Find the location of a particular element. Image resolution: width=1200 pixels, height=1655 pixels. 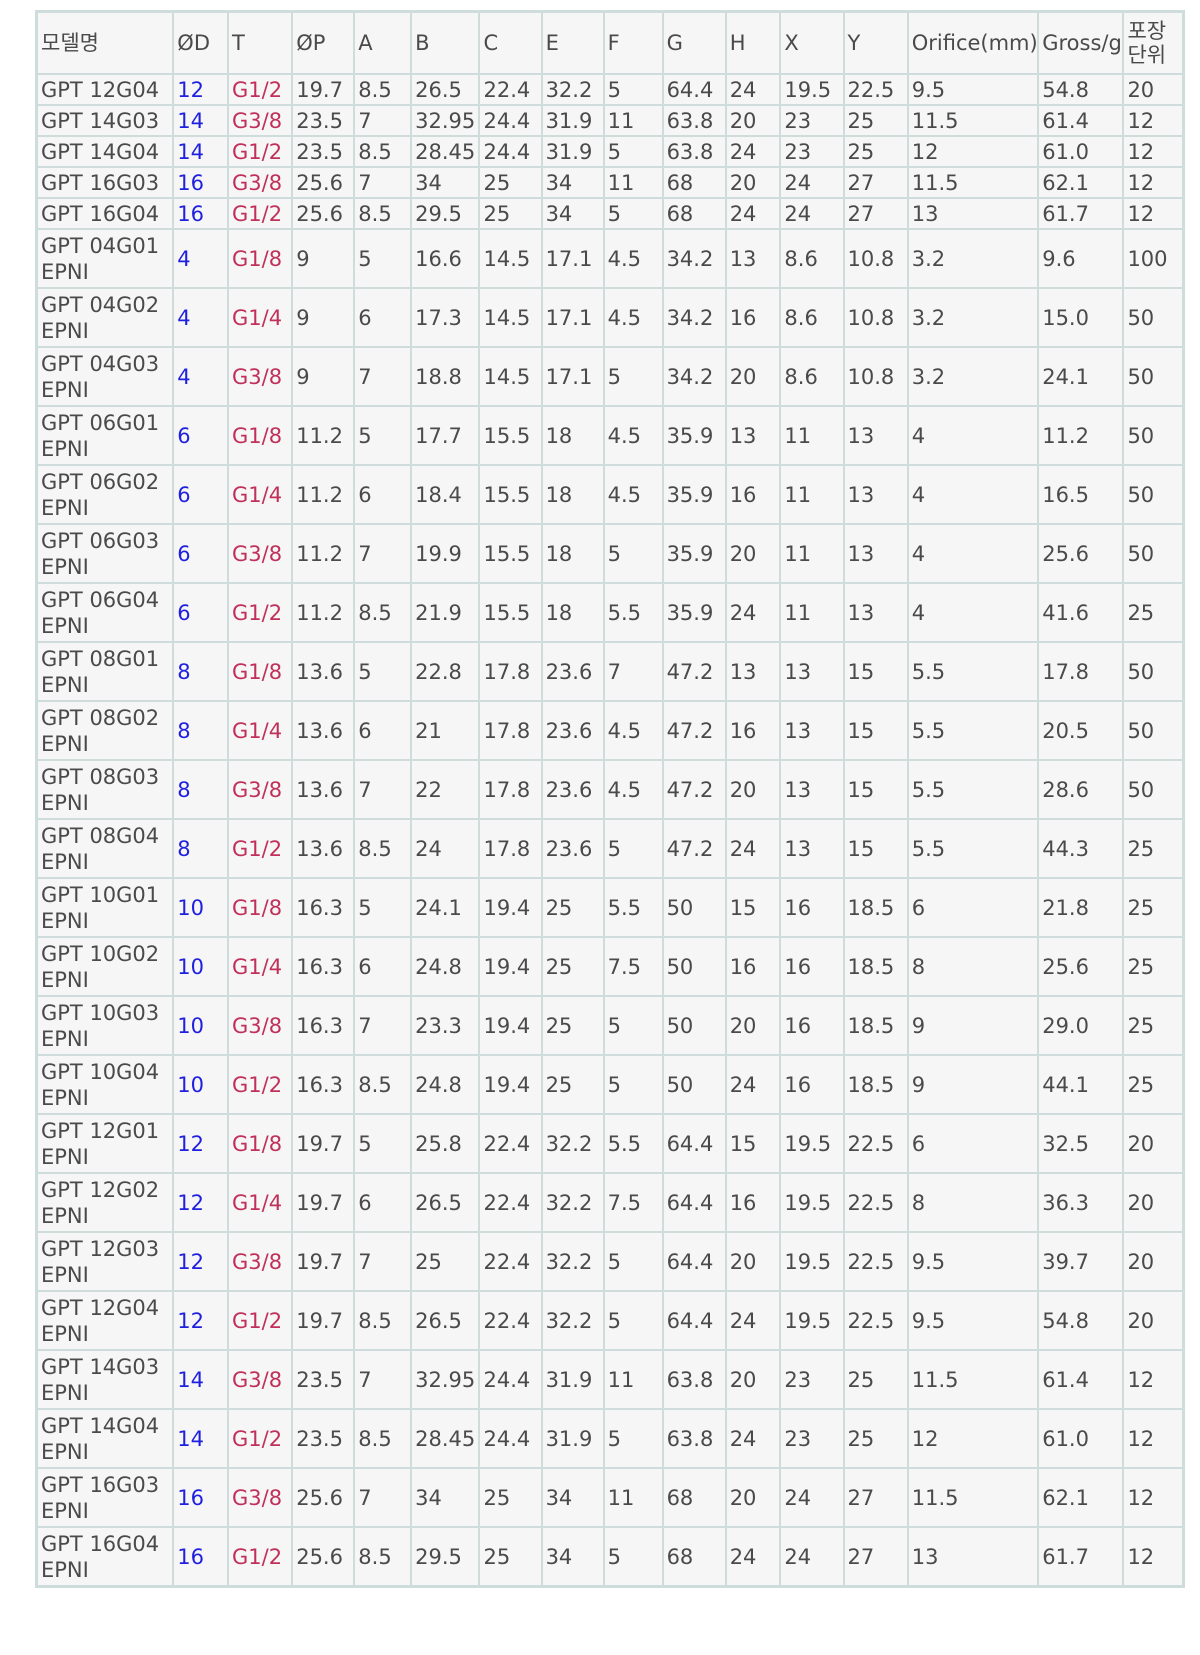

cell-c: 24.4 is located at coordinates (510, 120).